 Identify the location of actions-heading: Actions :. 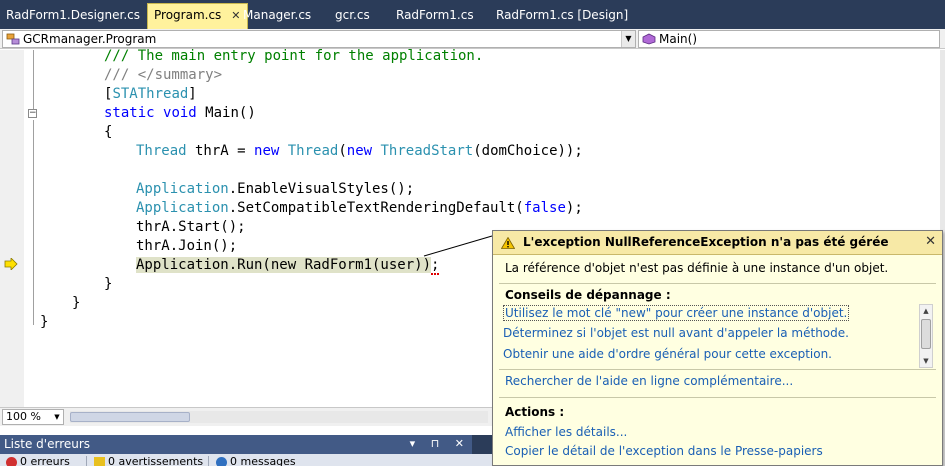
(535, 412).